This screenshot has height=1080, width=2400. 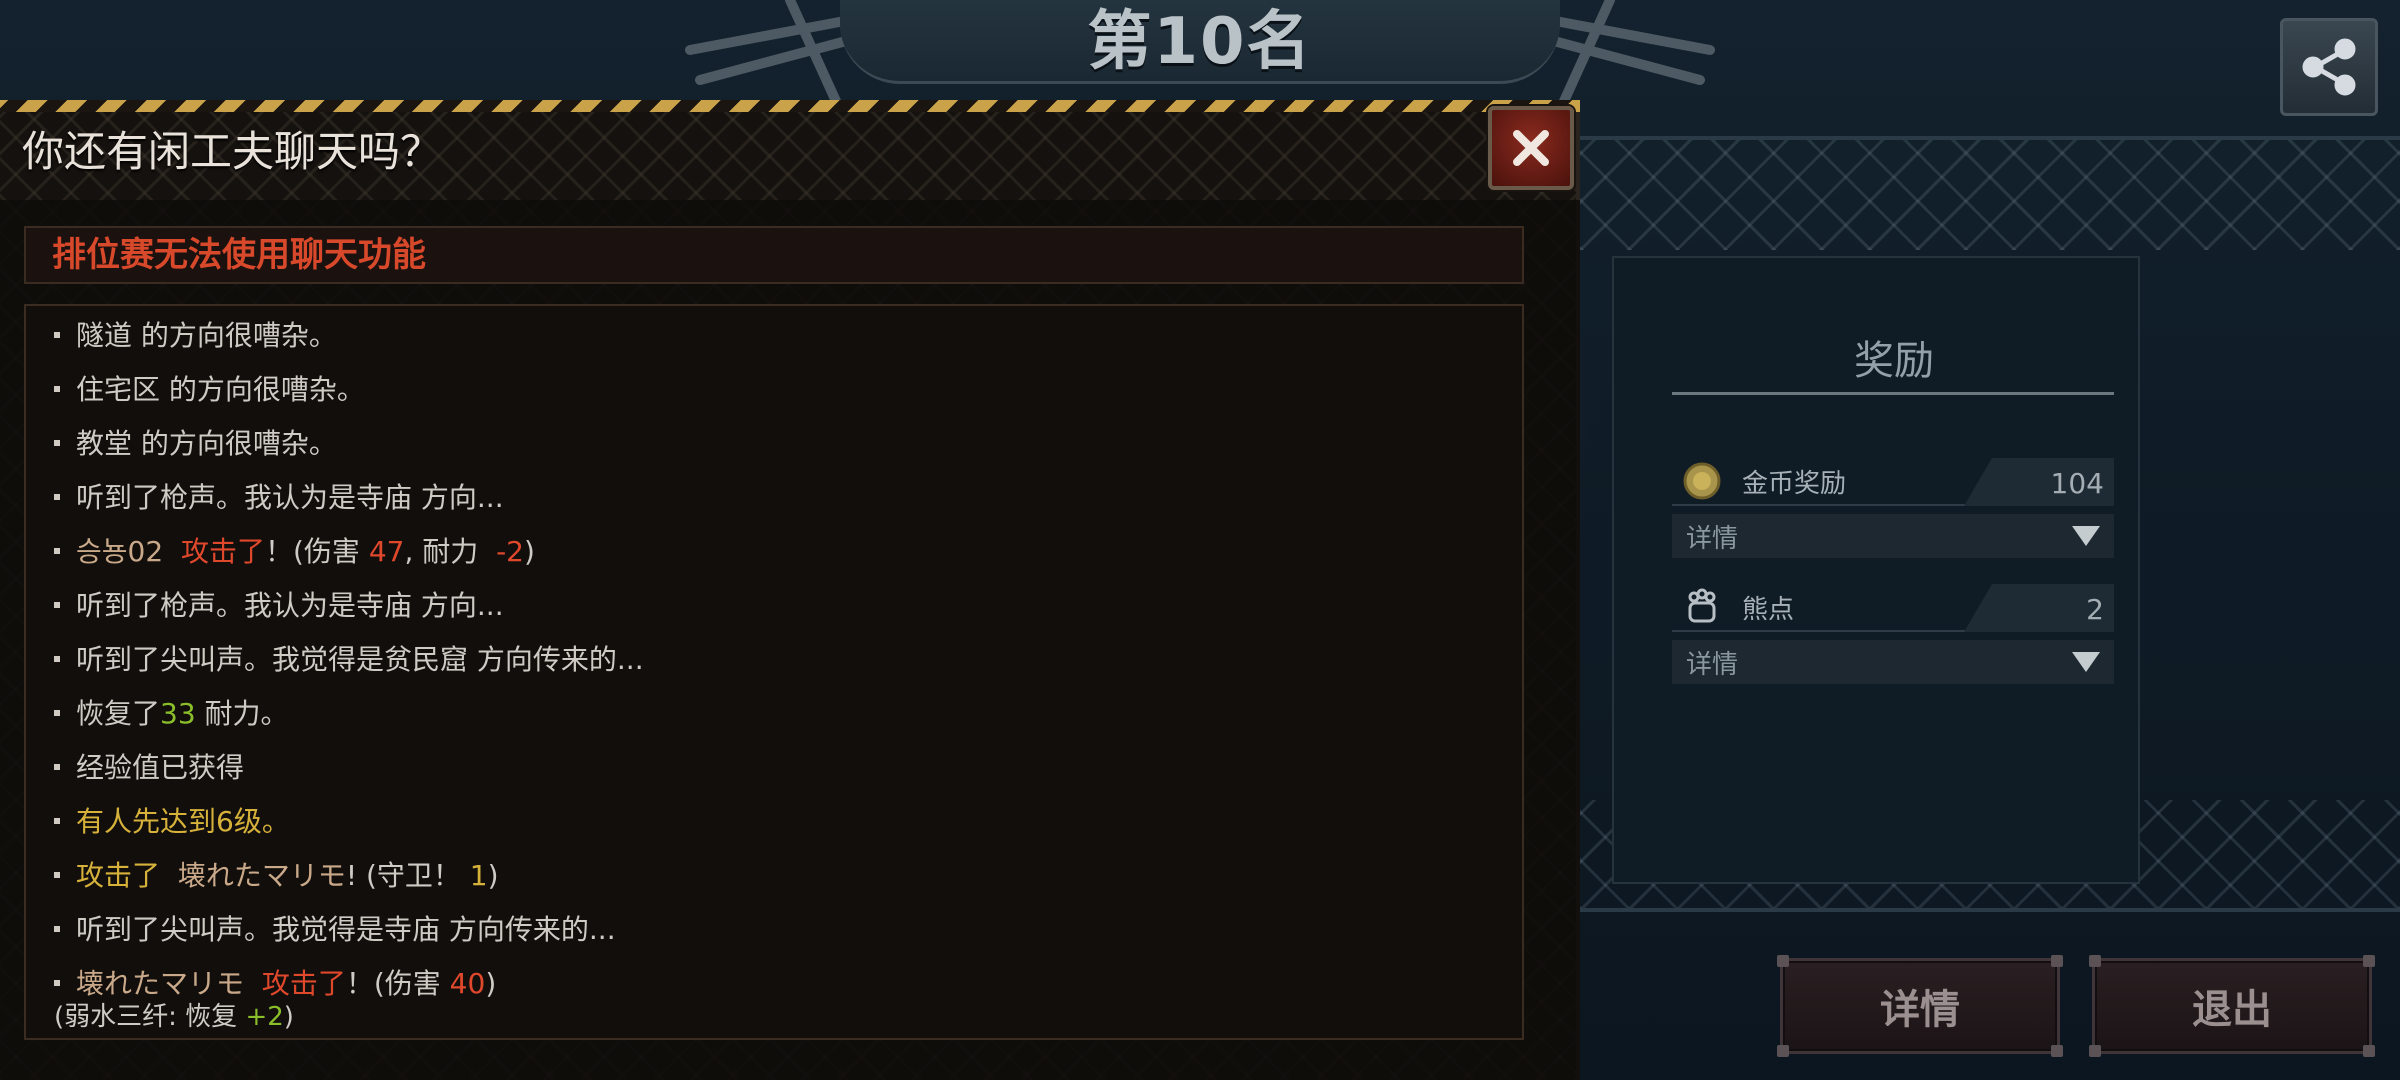 I want to click on reward-divider, so click(x=1893, y=393).